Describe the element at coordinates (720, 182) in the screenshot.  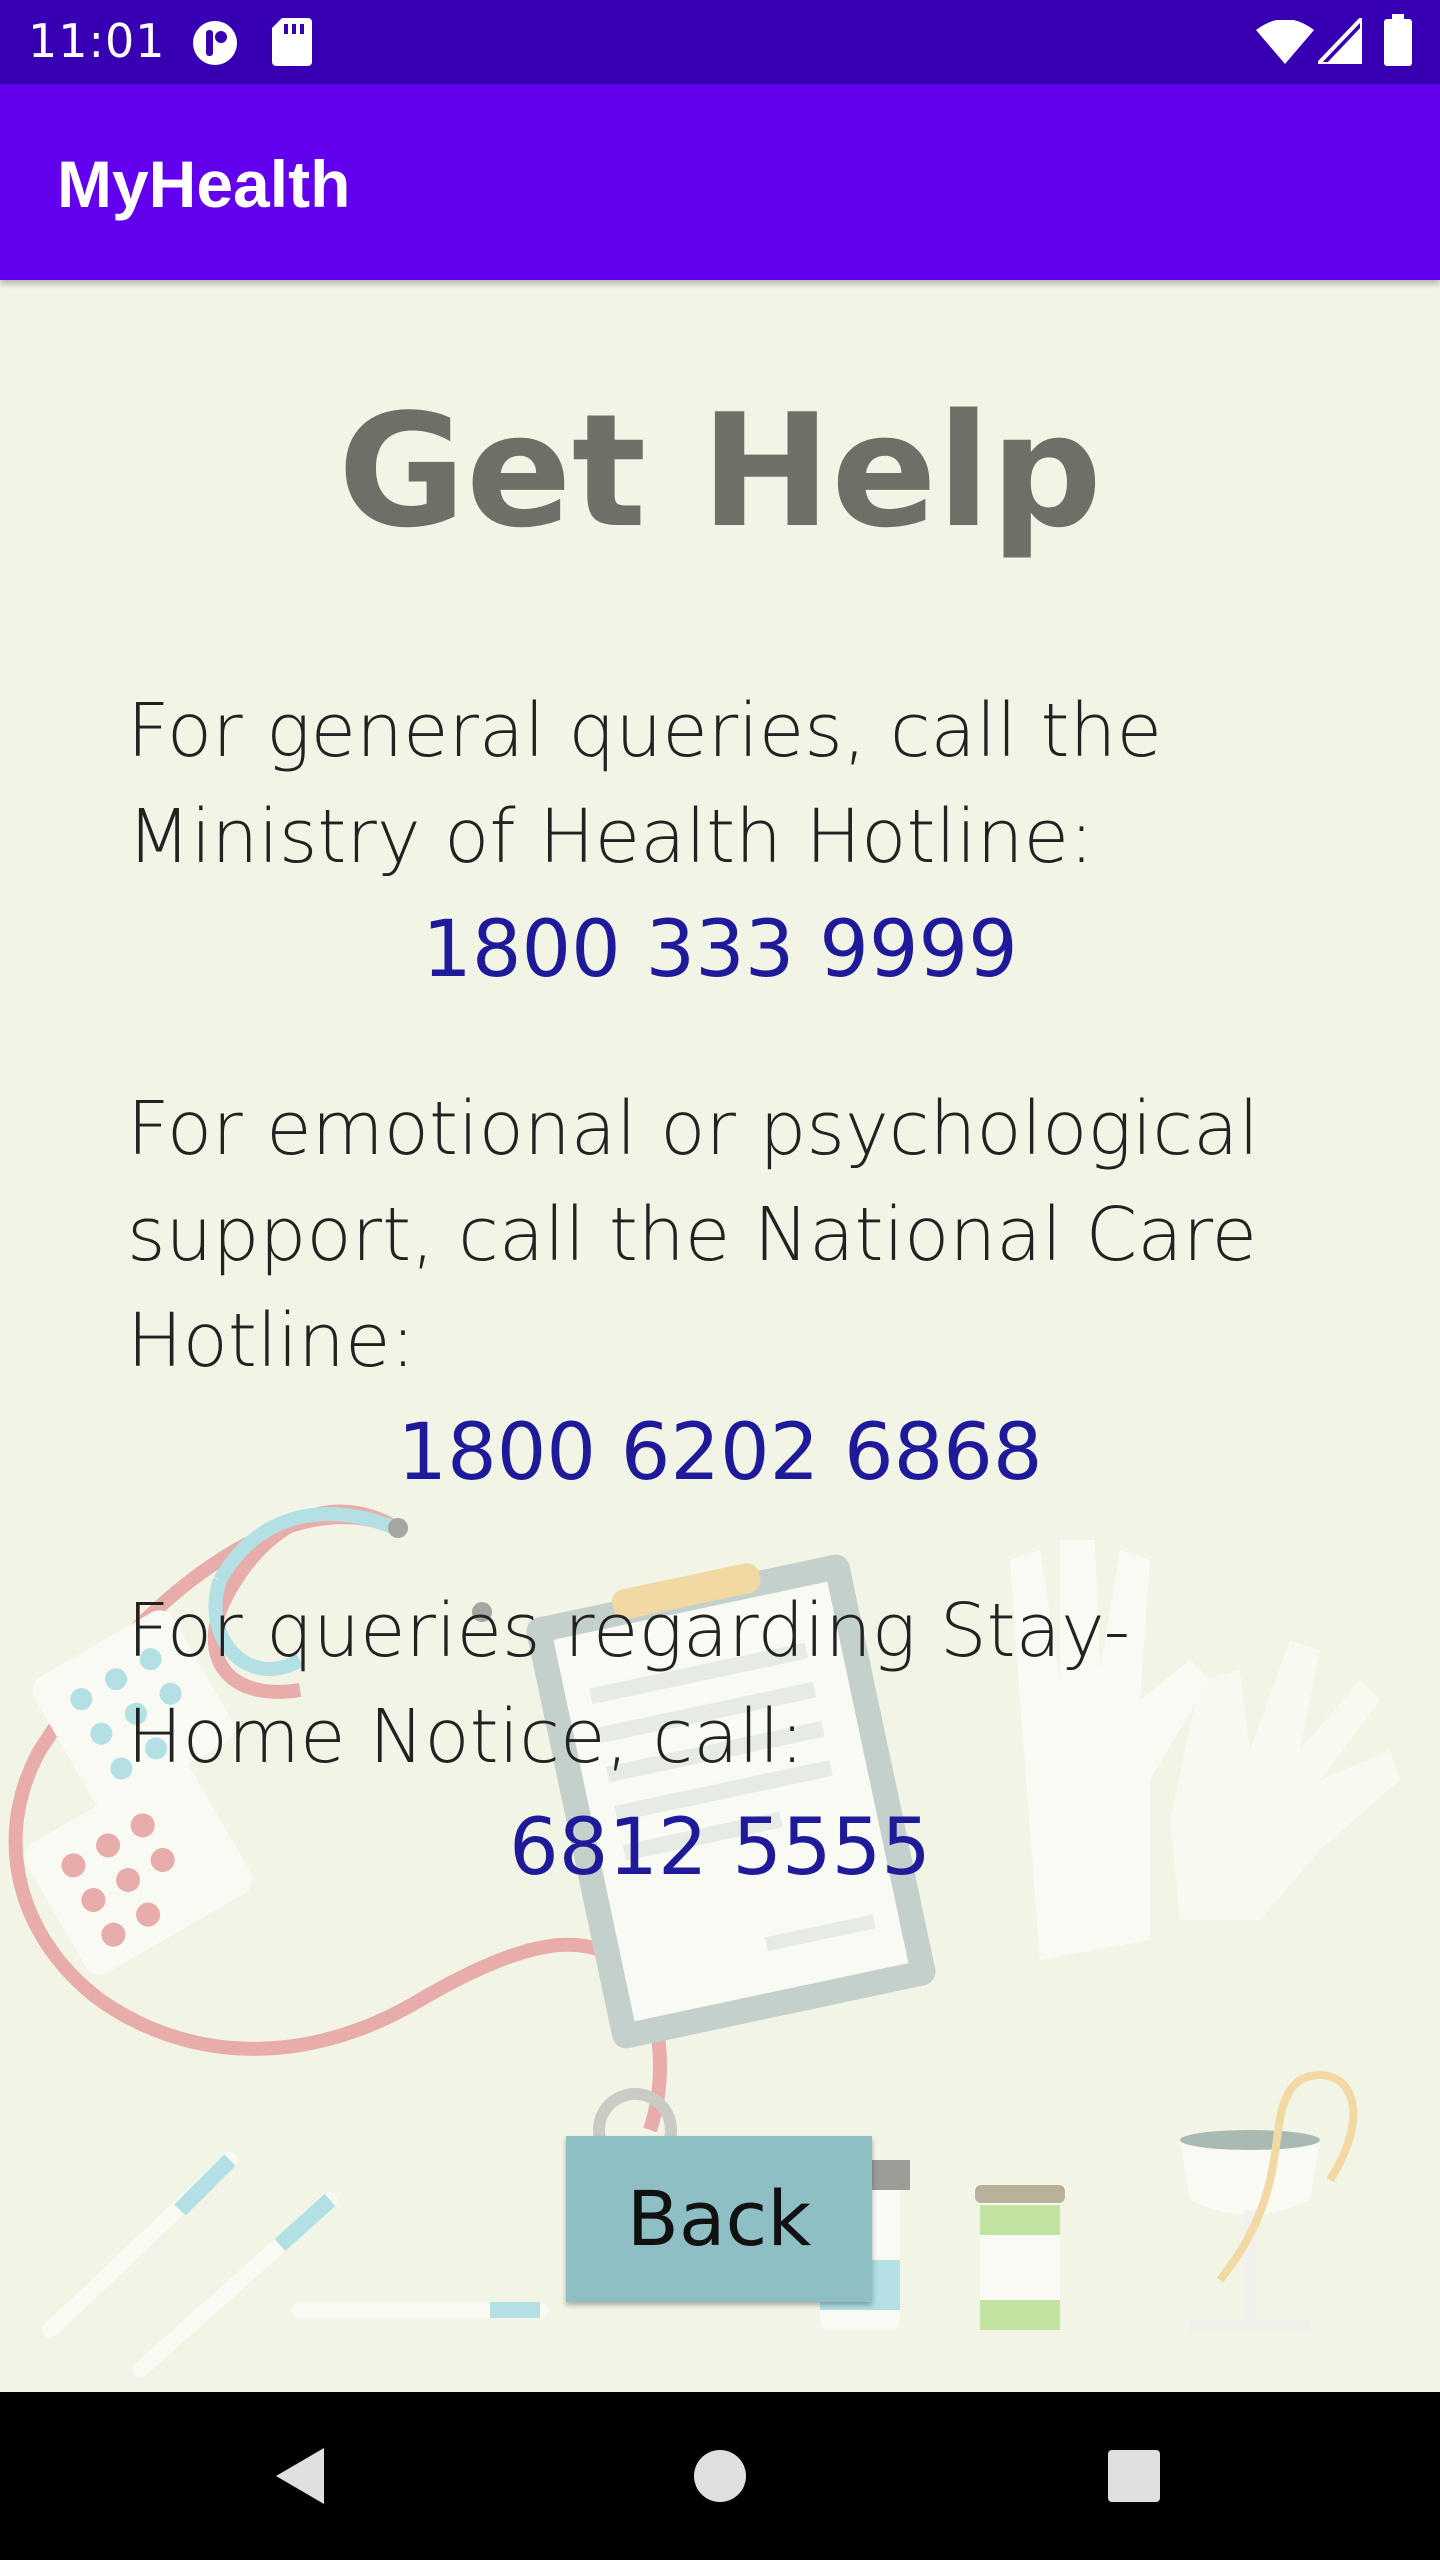
I see `app-bar: MyHealth` at that location.